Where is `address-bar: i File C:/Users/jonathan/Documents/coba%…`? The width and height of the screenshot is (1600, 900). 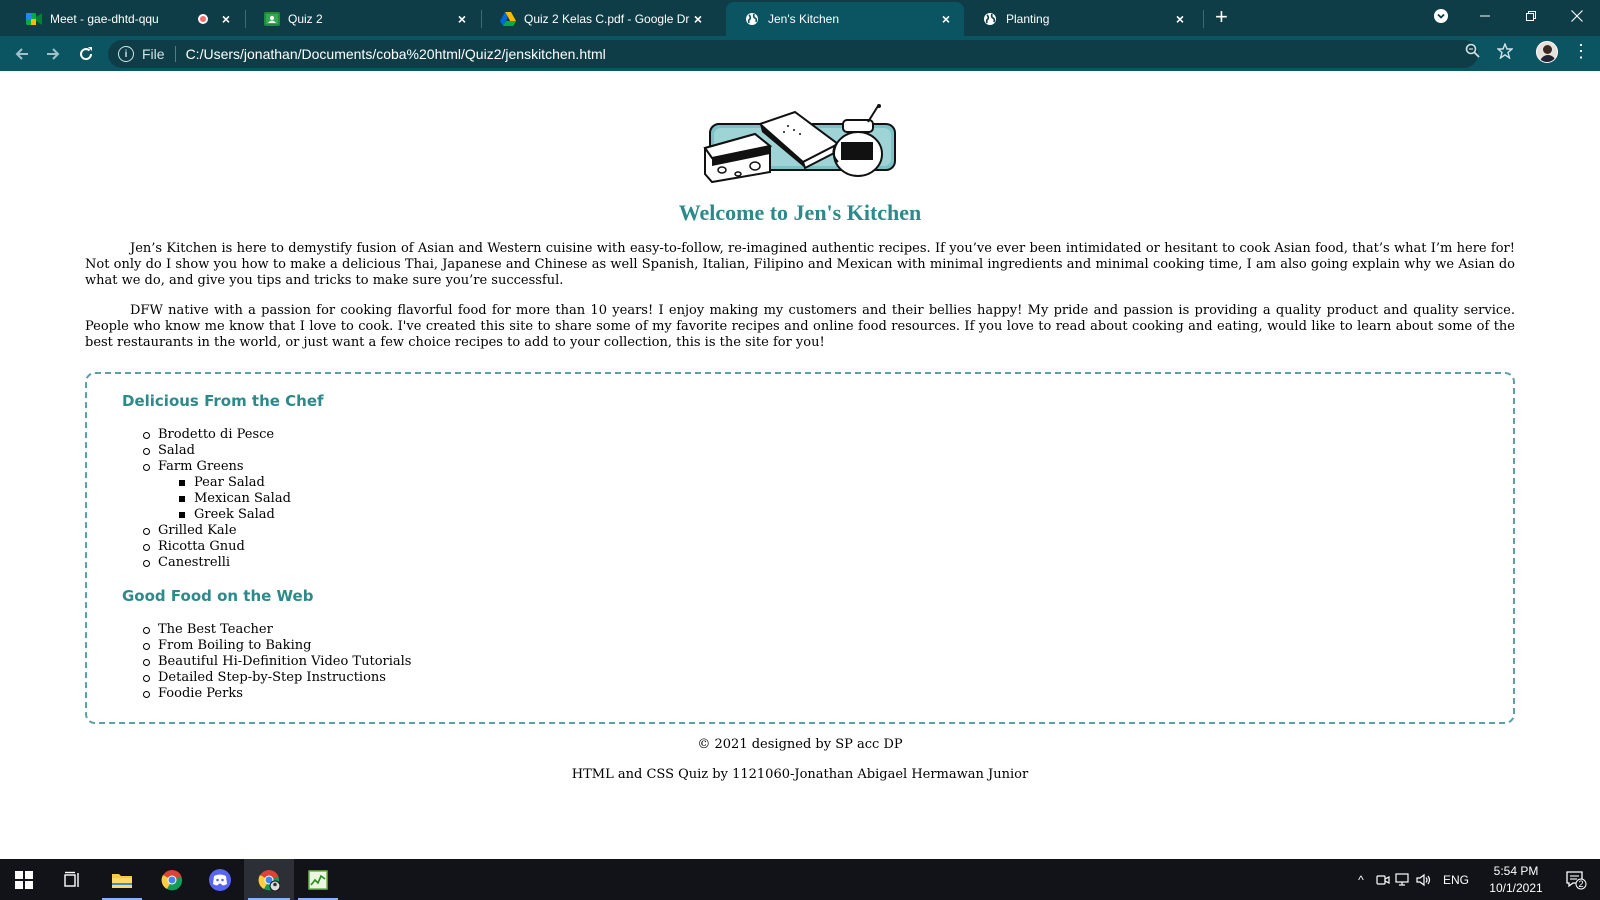
address-bar: i File C:/Users/jonathan/Documents/coba%… is located at coordinates (793, 54).